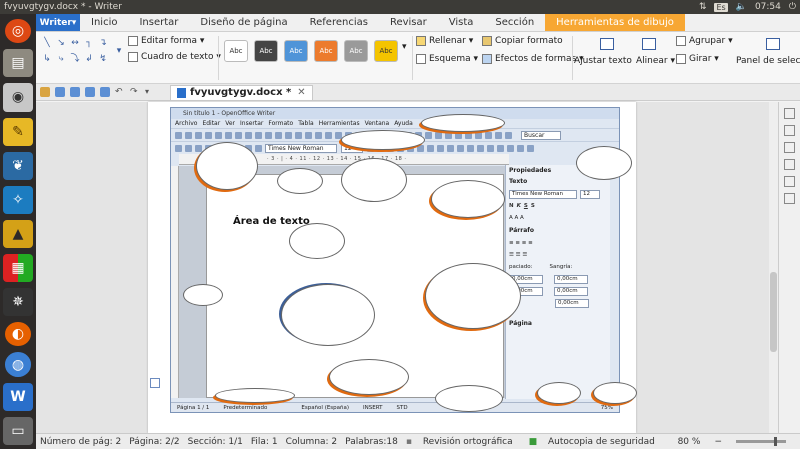 The width and height of the screenshot is (800, 449). What do you see at coordinates (90, 92) in the screenshot?
I see `print-preview-icon` at bounding box center [90, 92].